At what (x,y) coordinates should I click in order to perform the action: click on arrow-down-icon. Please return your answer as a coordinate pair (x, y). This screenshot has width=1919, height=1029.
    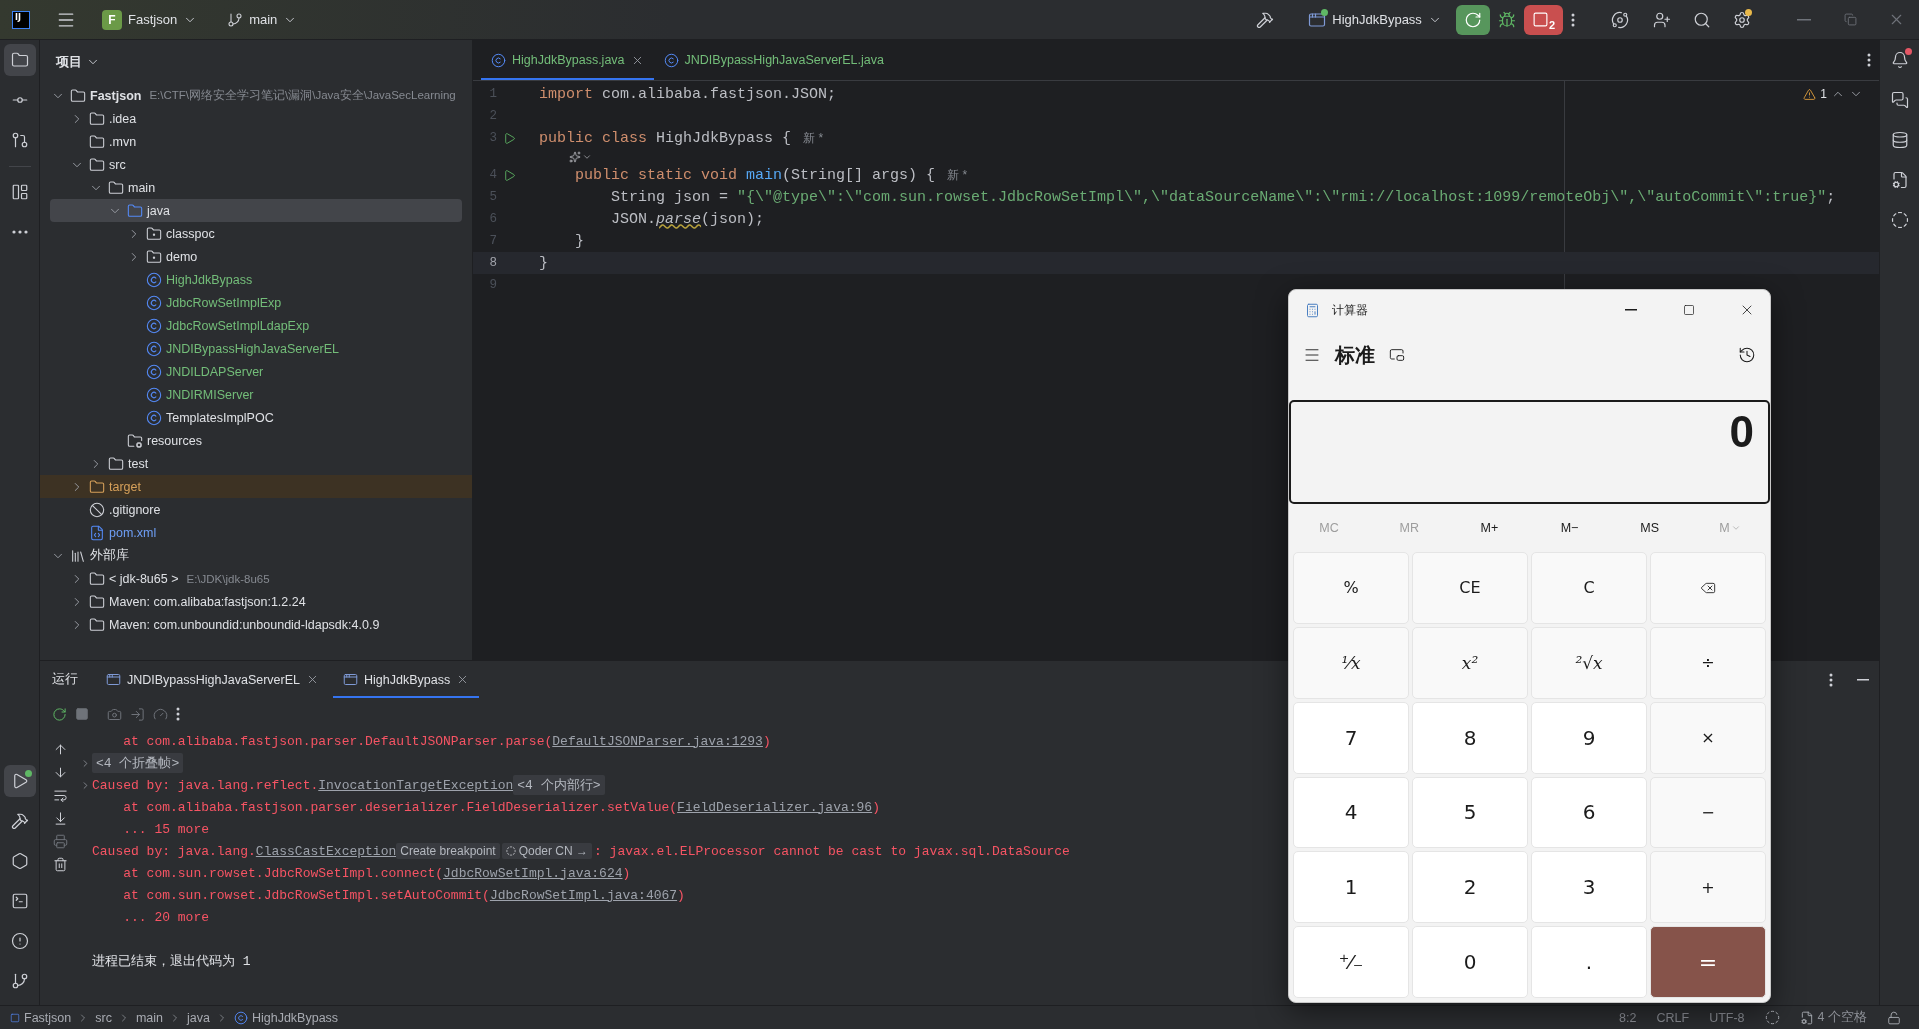
    Looking at the image, I should click on (60, 772).